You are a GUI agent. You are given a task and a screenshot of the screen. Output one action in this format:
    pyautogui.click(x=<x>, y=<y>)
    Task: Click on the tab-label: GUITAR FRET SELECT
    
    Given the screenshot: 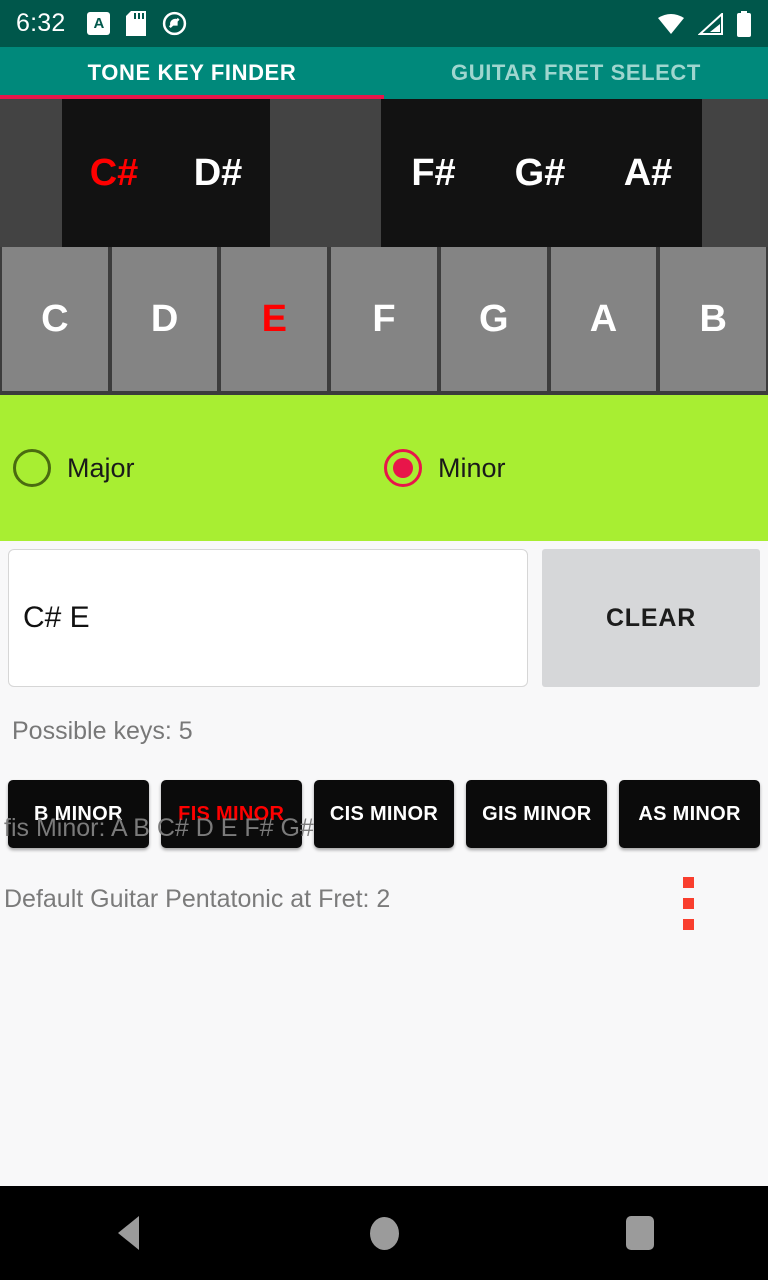 What is the action you would take?
    pyautogui.click(x=576, y=72)
    